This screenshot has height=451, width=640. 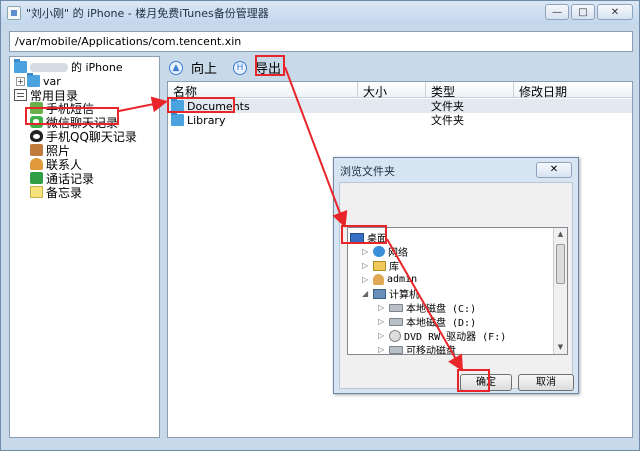 I want to click on contacts-icon, so click(x=36, y=164).